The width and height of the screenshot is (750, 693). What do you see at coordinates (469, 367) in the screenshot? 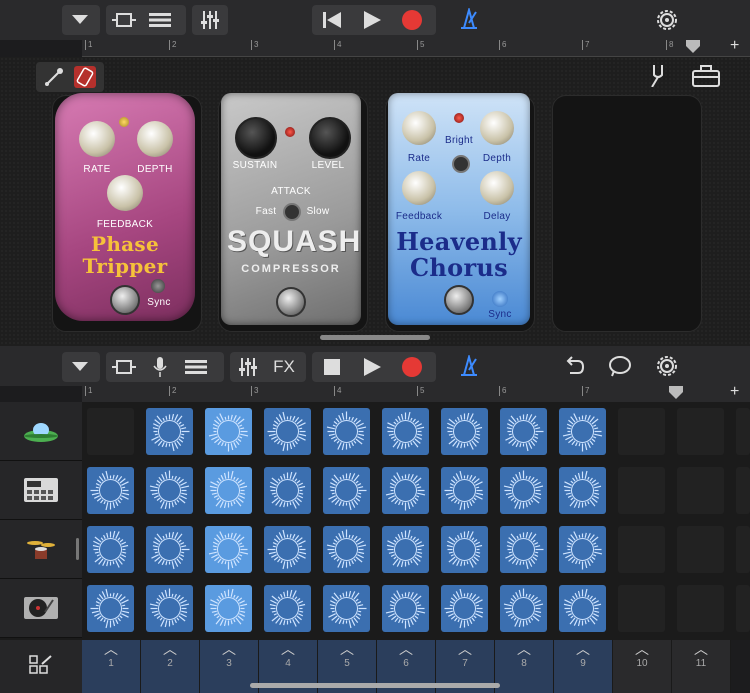
I see `metronome-button` at bounding box center [469, 367].